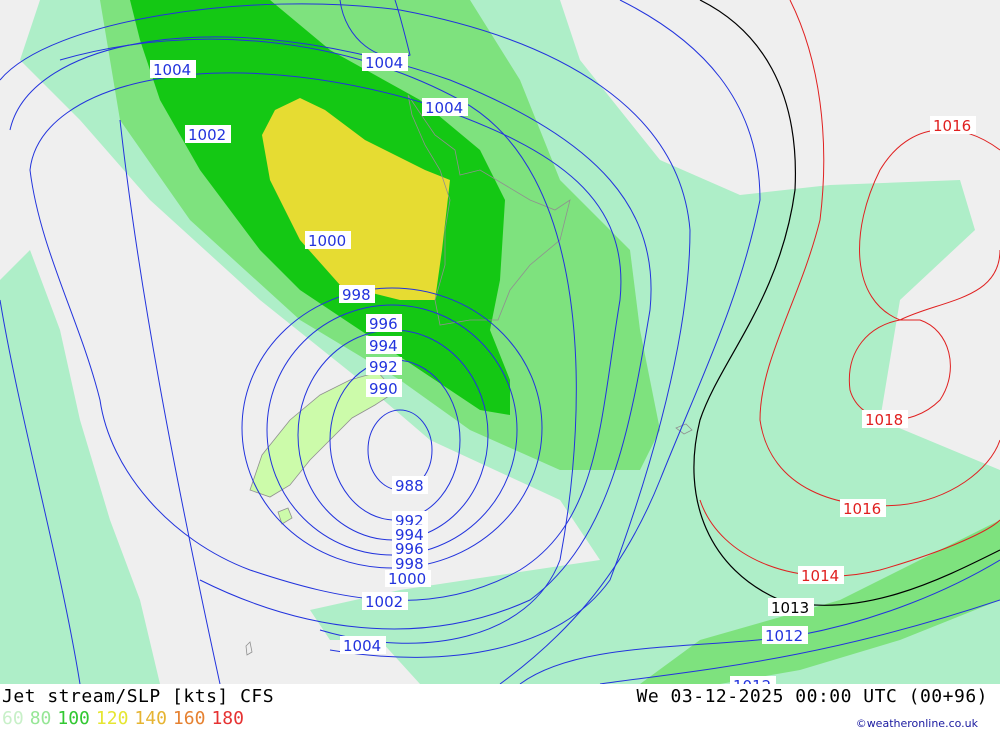 The image size is (1000, 733). I want to click on label-992-a: 992, so click(384, 366).